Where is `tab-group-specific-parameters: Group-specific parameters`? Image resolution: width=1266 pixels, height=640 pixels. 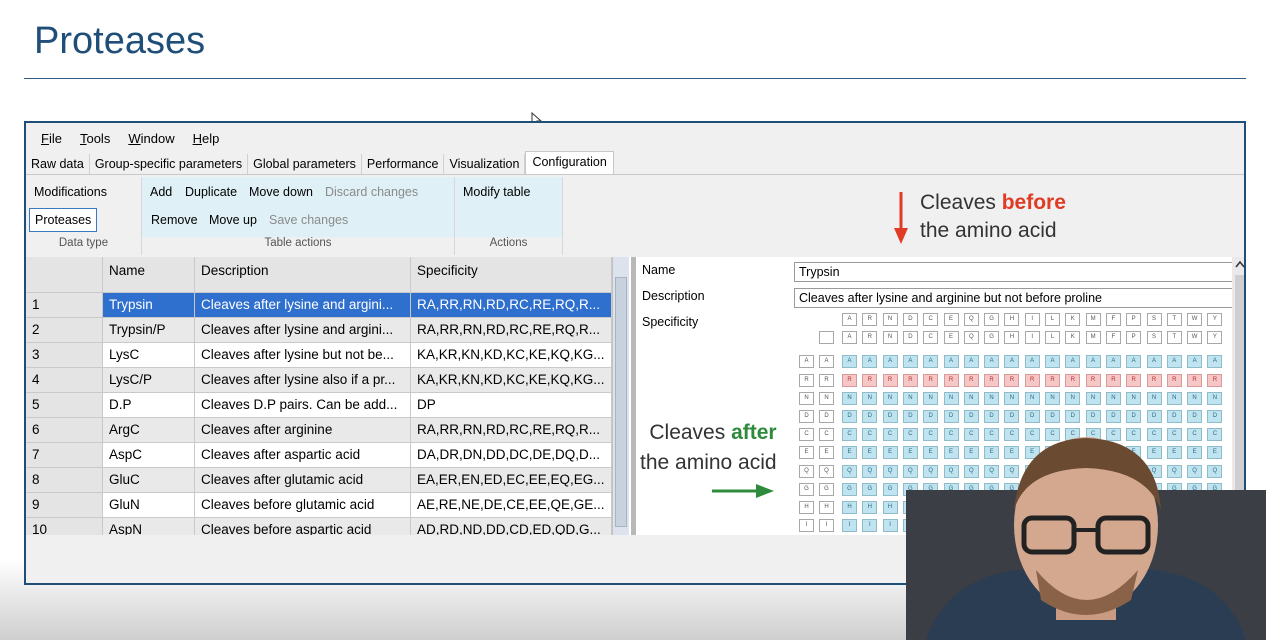 tab-group-specific-parameters: Group-specific parameters is located at coordinates (169, 164).